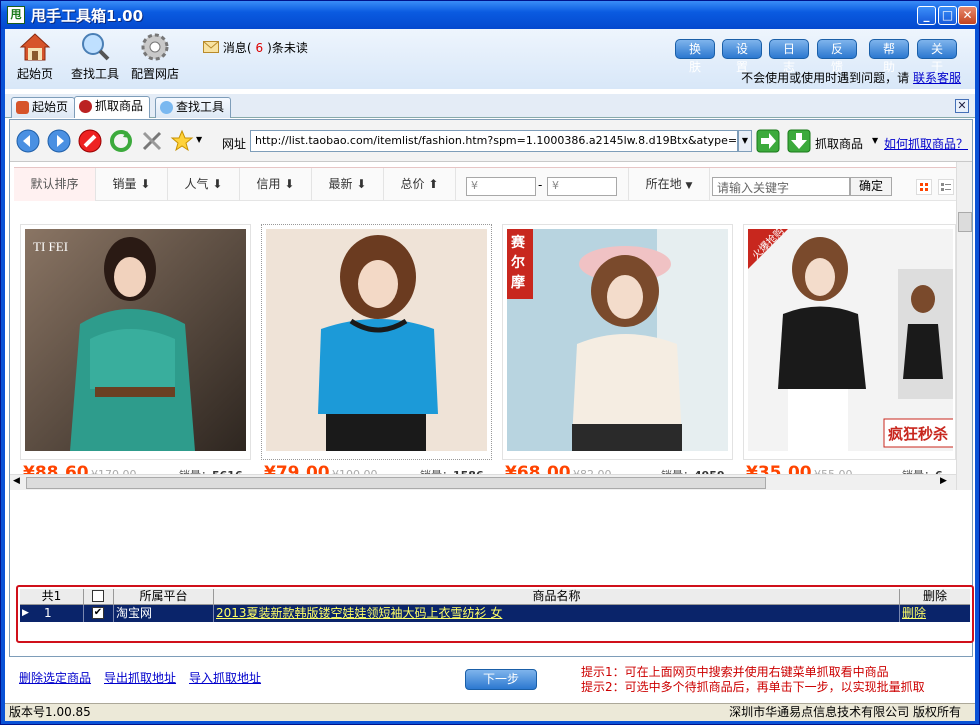 This screenshot has height=725, width=980. Describe the element at coordinates (90, 141) in the screenshot. I see `stop-icon` at that location.